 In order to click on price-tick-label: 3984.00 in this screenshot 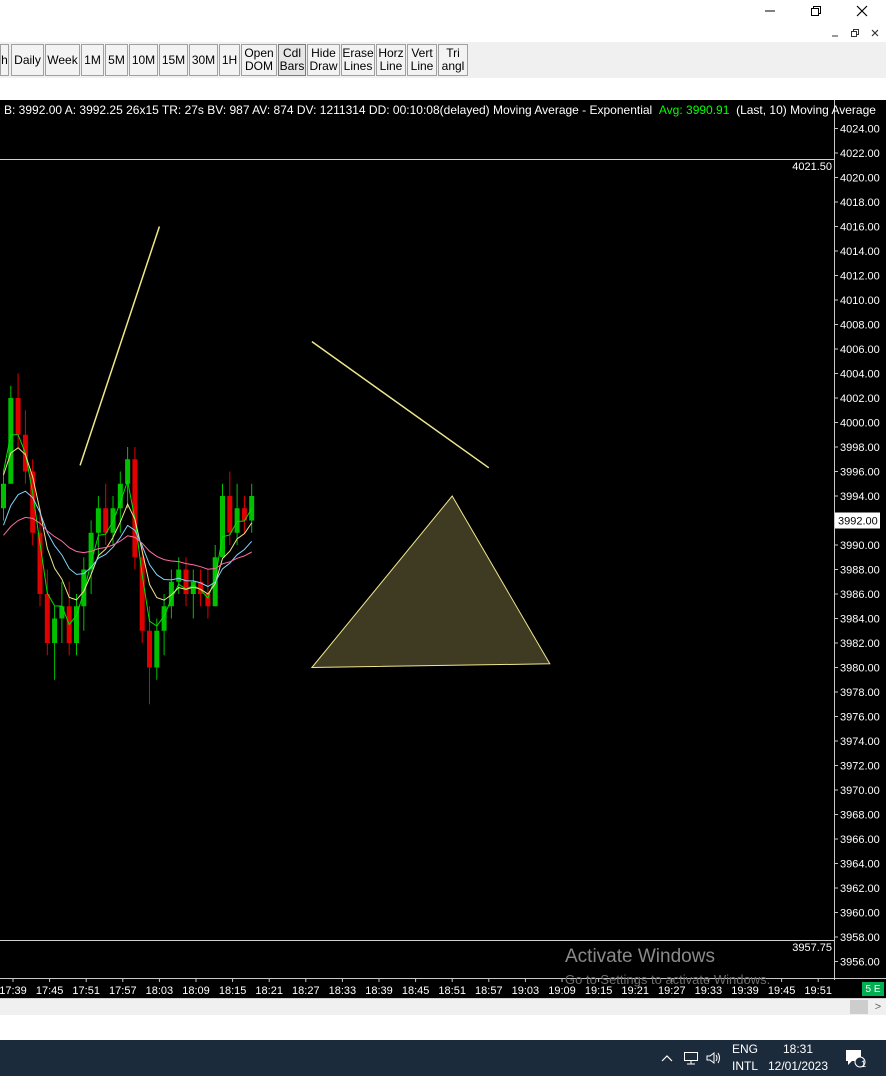, I will do `click(860, 620)`.